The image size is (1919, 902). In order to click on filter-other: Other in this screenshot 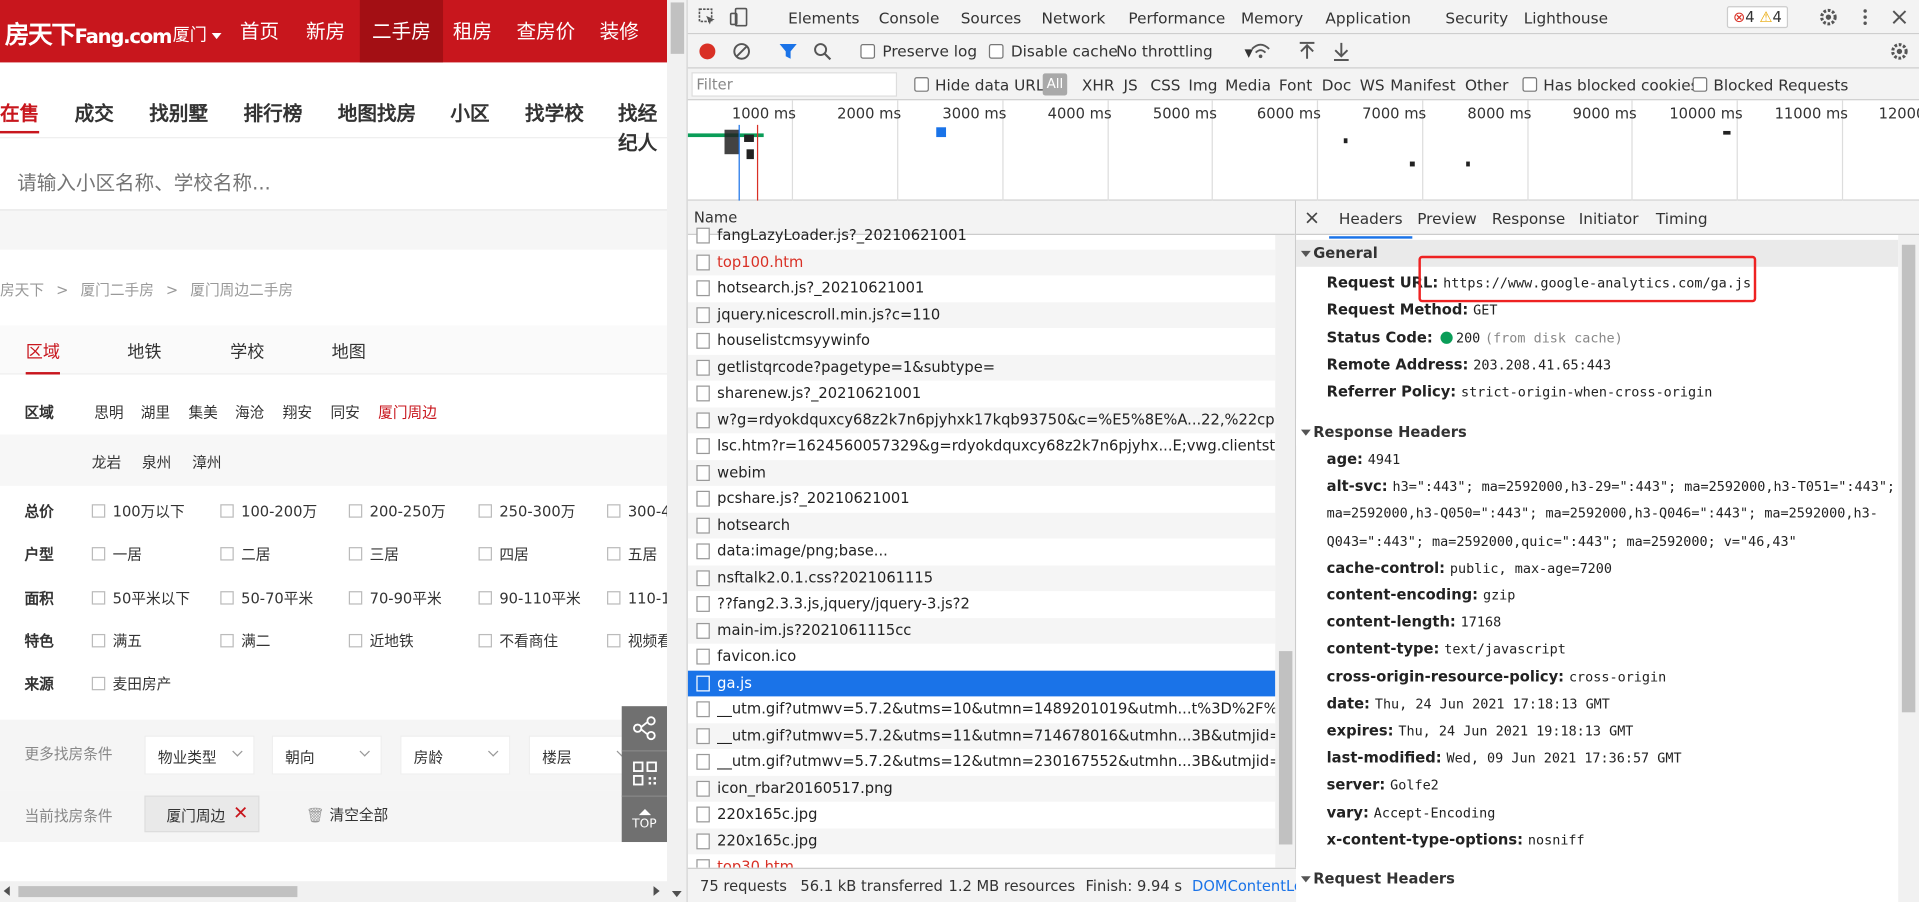, I will do `click(1486, 85)`.